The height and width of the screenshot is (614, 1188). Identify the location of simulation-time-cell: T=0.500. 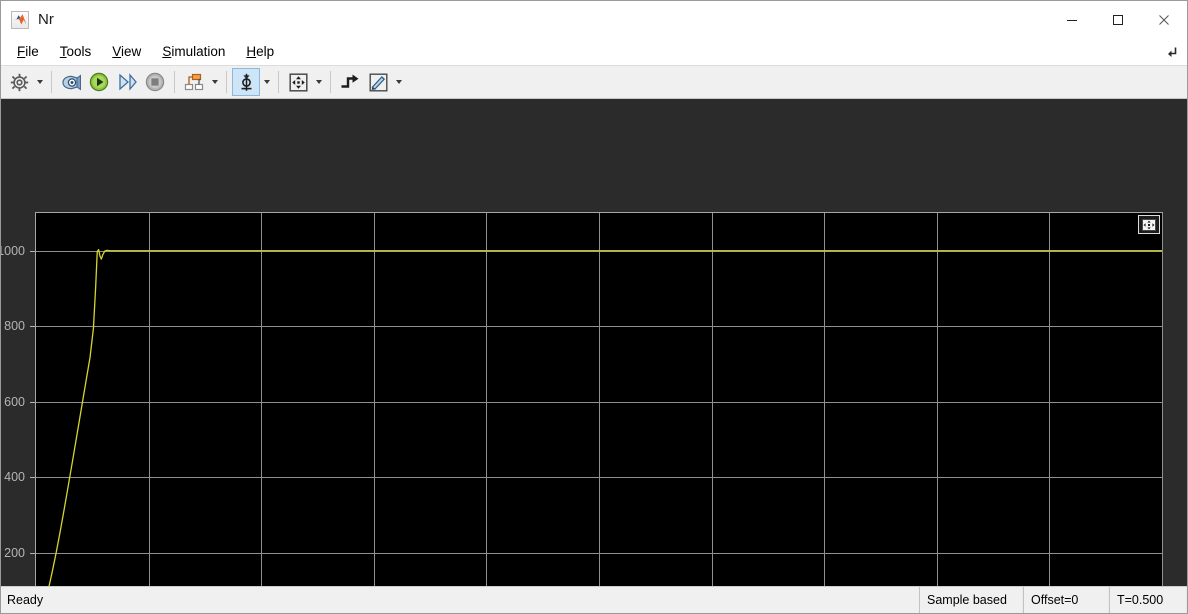
(1148, 600).